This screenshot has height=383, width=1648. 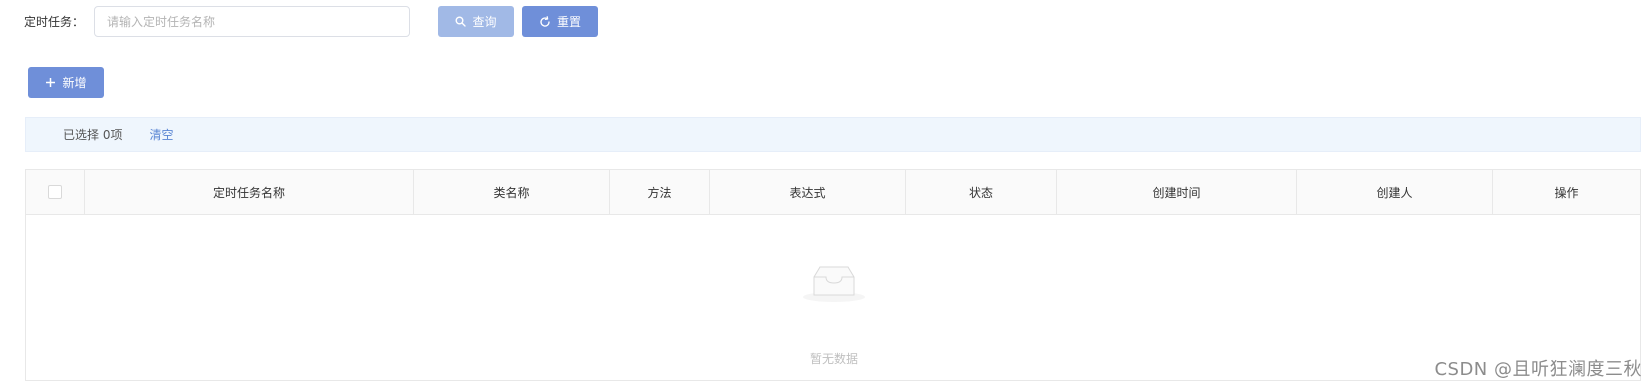 What do you see at coordinates (74, 83) in the screenshot?
I see `add-button-label: 新增` at bounding box center [74, 83].